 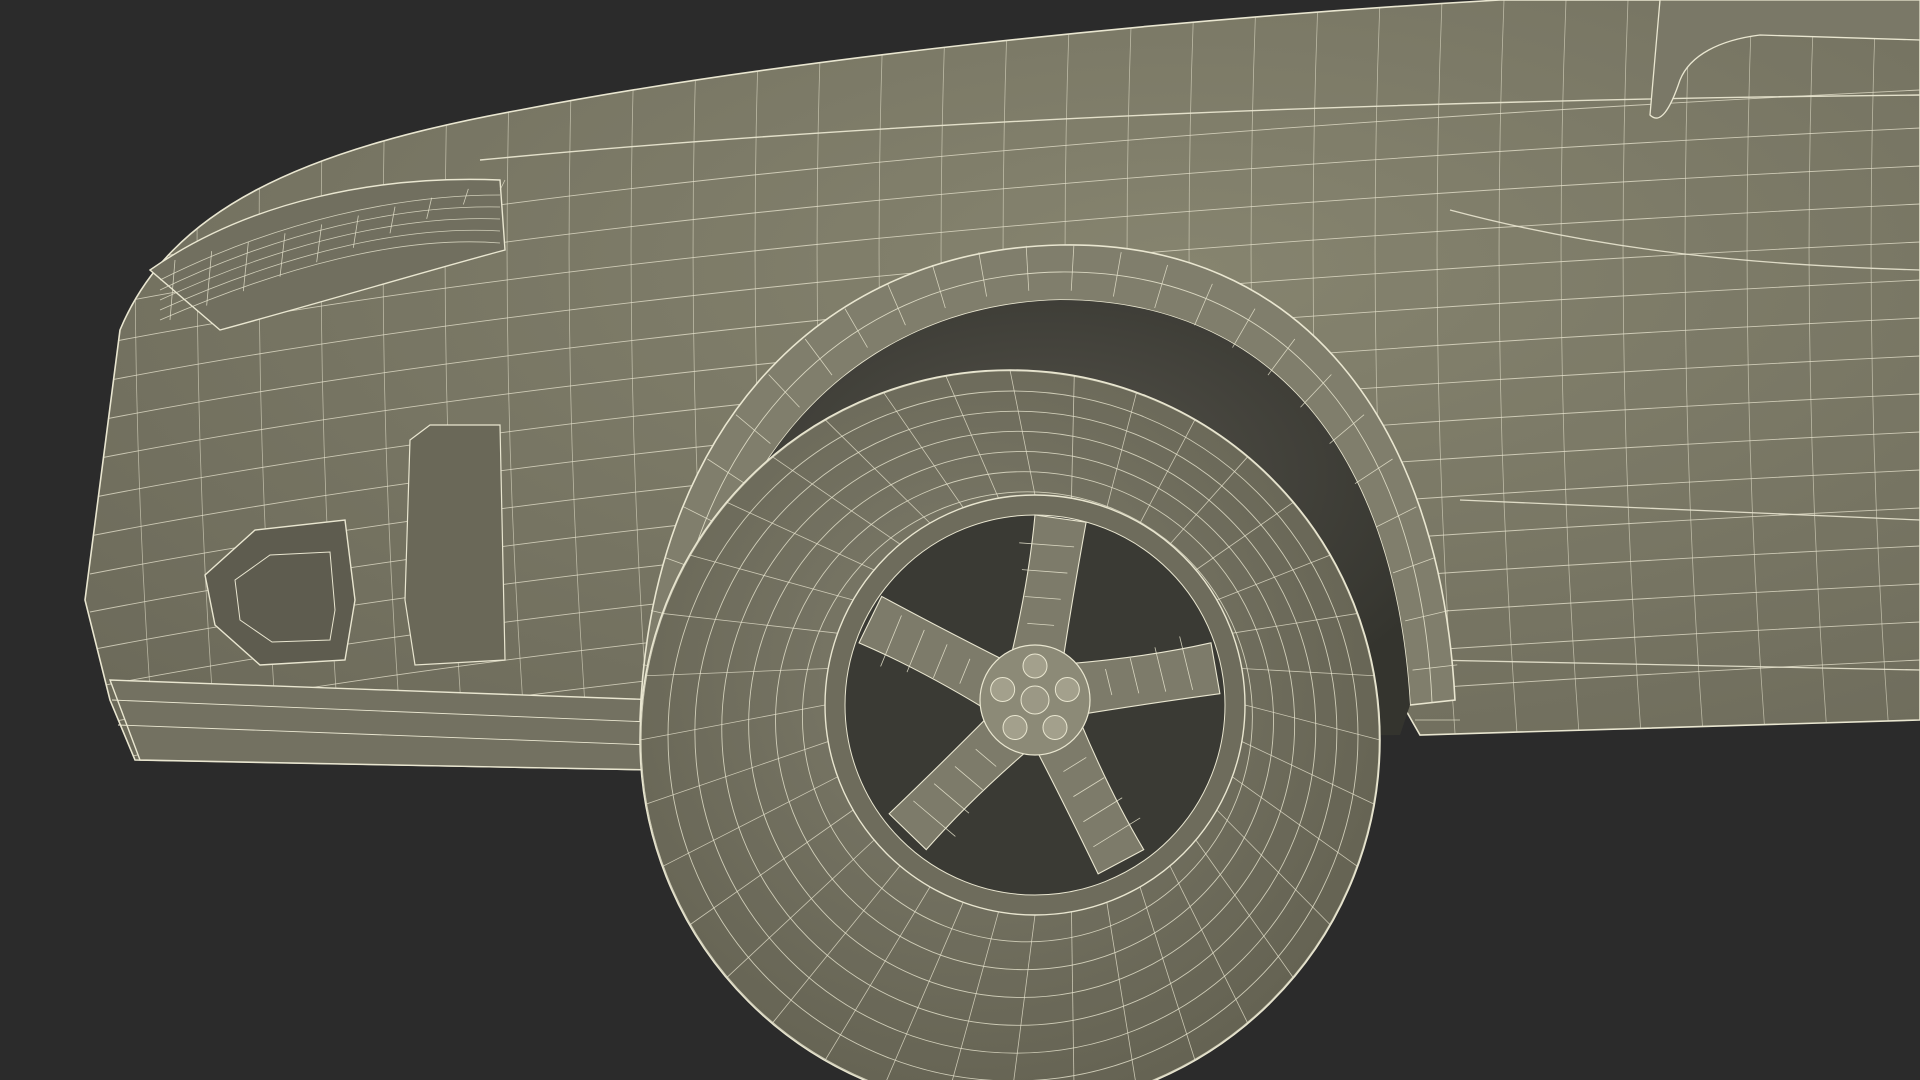 I want to click on hub, so click(x=1035, y=700).